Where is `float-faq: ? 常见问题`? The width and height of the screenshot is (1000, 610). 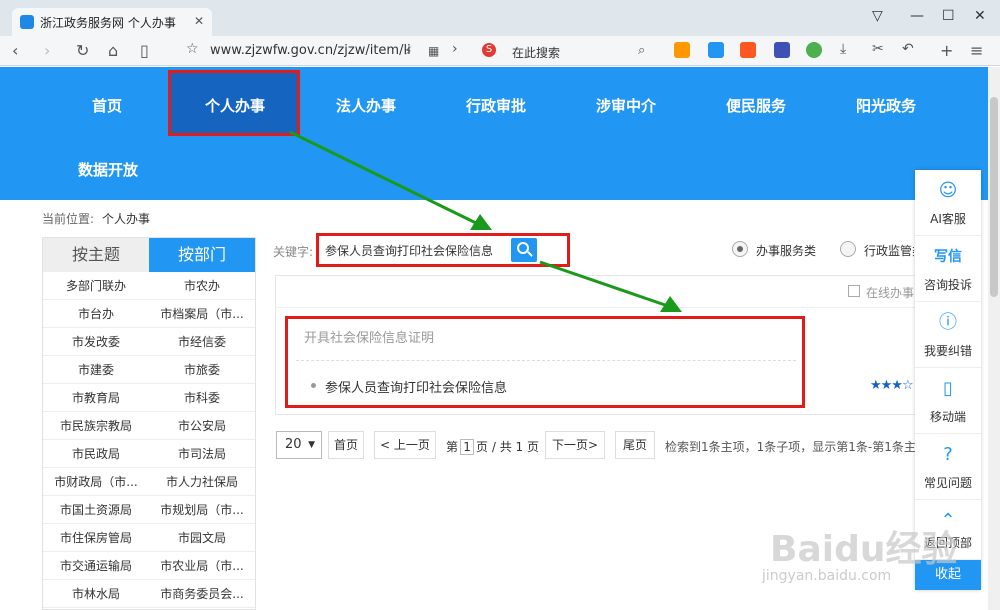
float-faq: ? 常见问题 is located at coordinates (948, 467).